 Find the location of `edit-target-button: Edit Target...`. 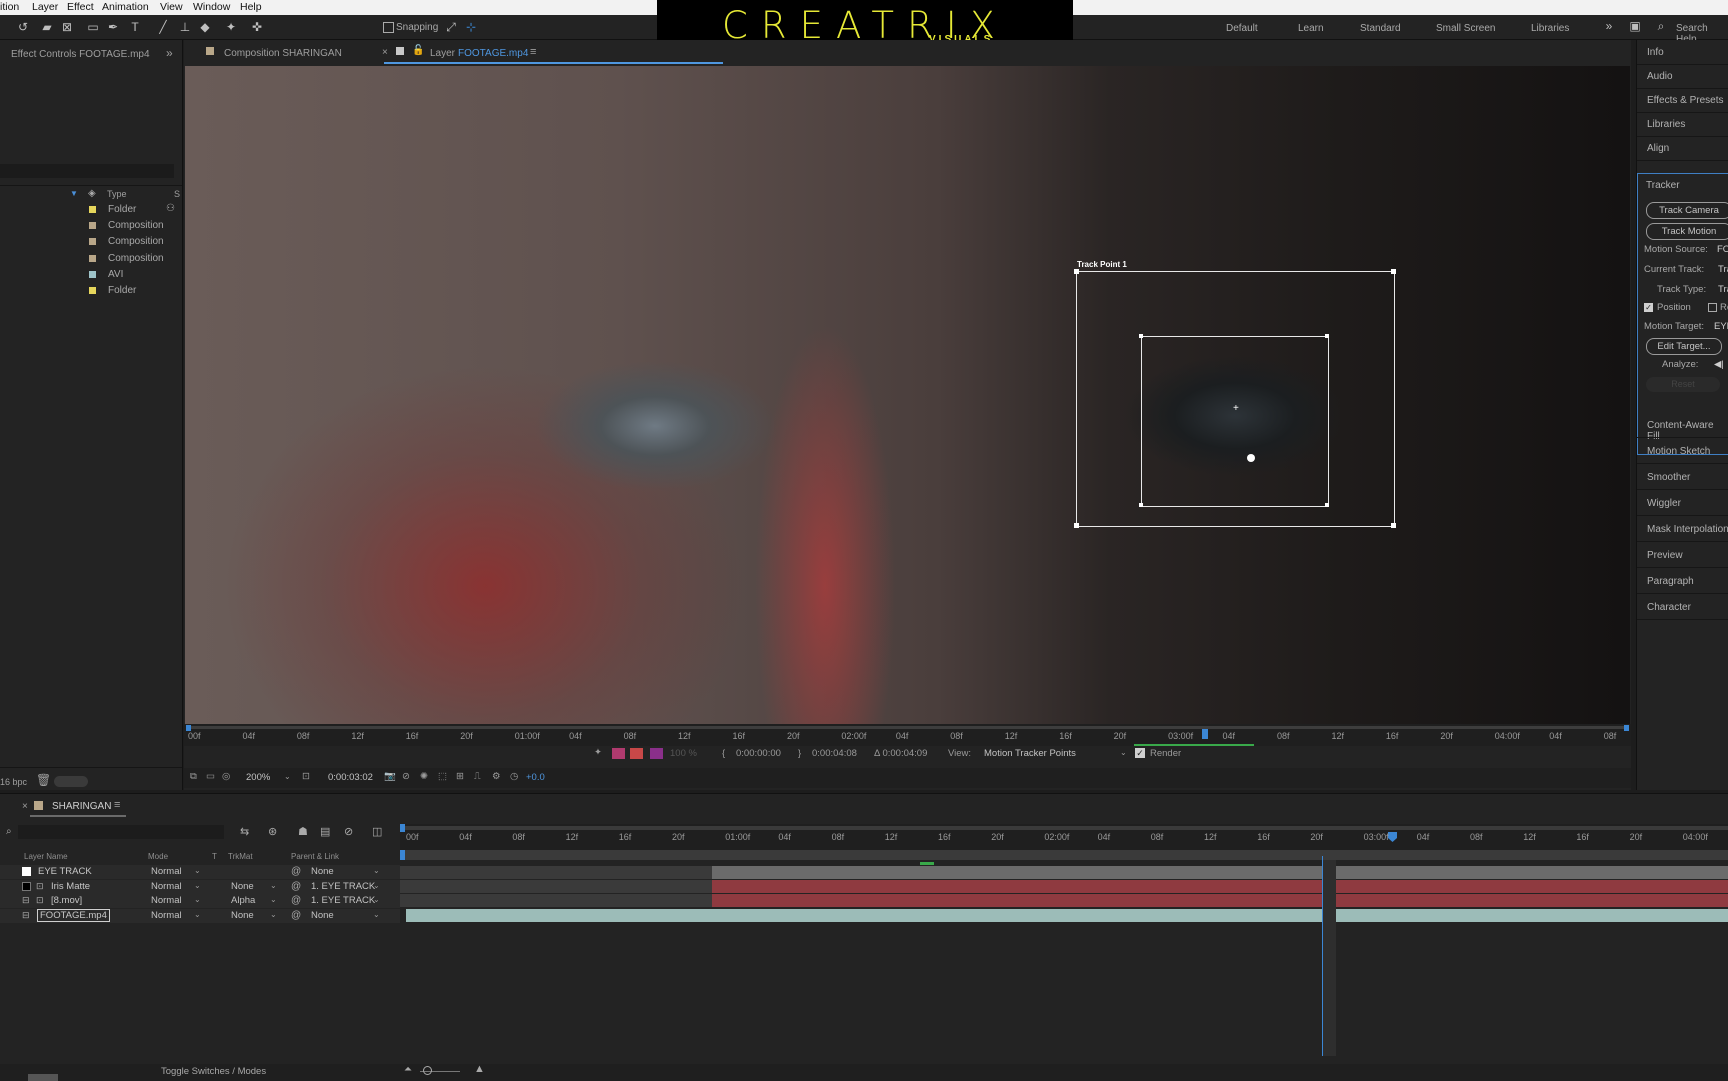

edit-target-button: Edit Target... is located at coordinates (1684, 346).